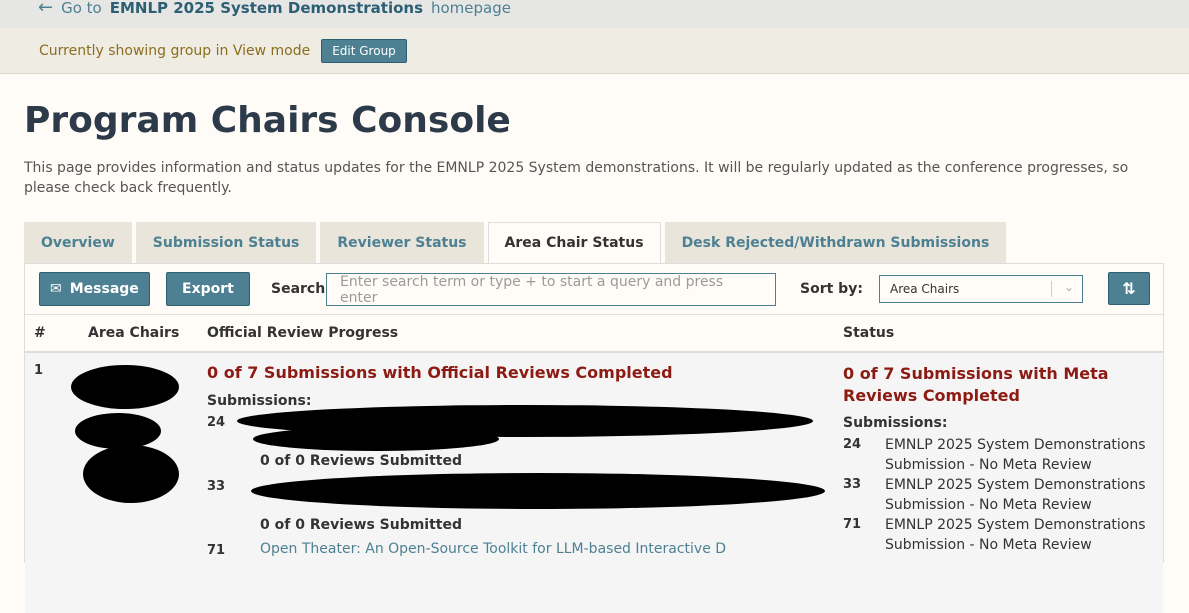 This screenshot has width=1189, height=613. What do you see at coordinates (259, 401) in the screenshot?
I see `submissions-label: Submissions:` at bounding box center [259, 401].